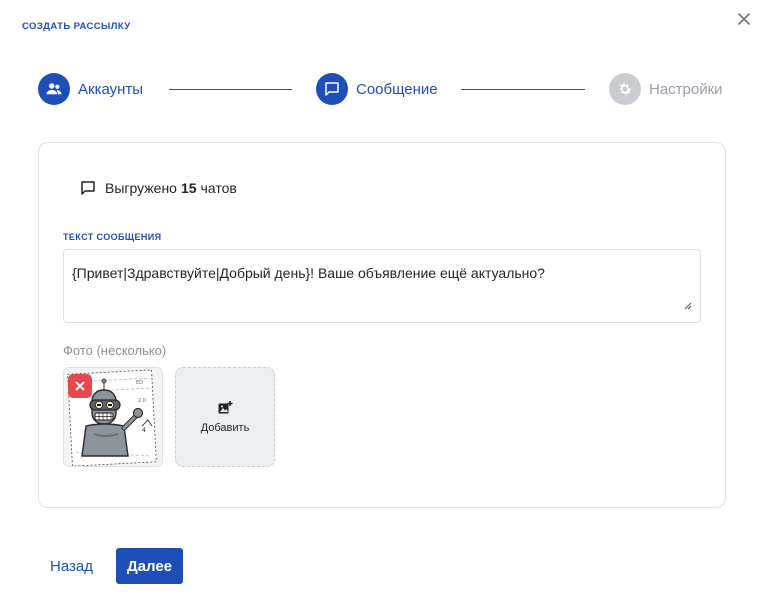  I want to click on add-photo-icon, so click(225, 407).